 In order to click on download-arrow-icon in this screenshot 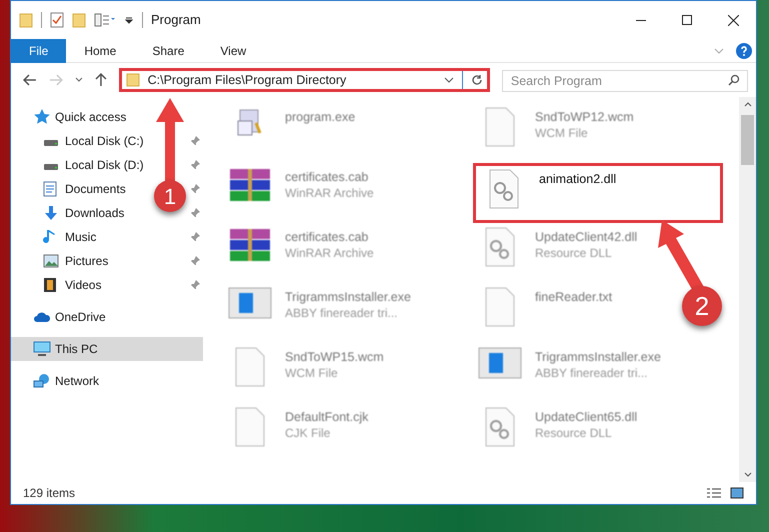, I will do `click(51, 213)`.